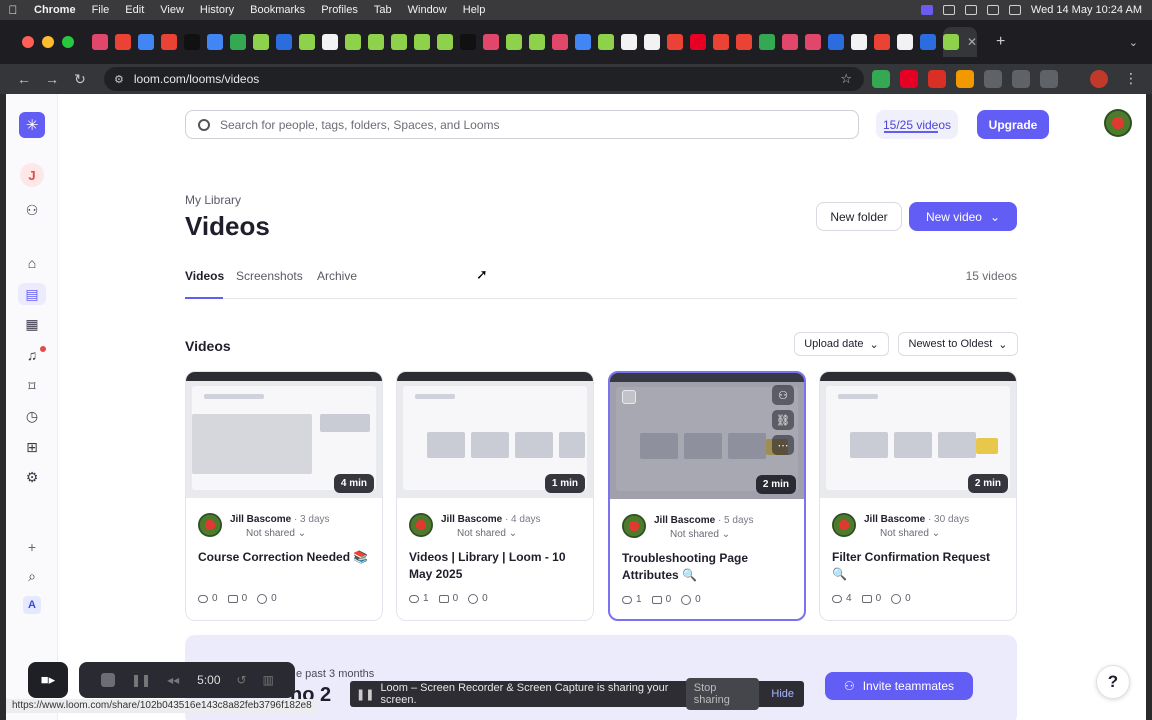 Image resolution: width=1152 pixels, height=720 pixels. What do you see at coordinates (134, 10) in the screenshot?
I see `menu-edit: Edit` at bounding box center [134, 10].